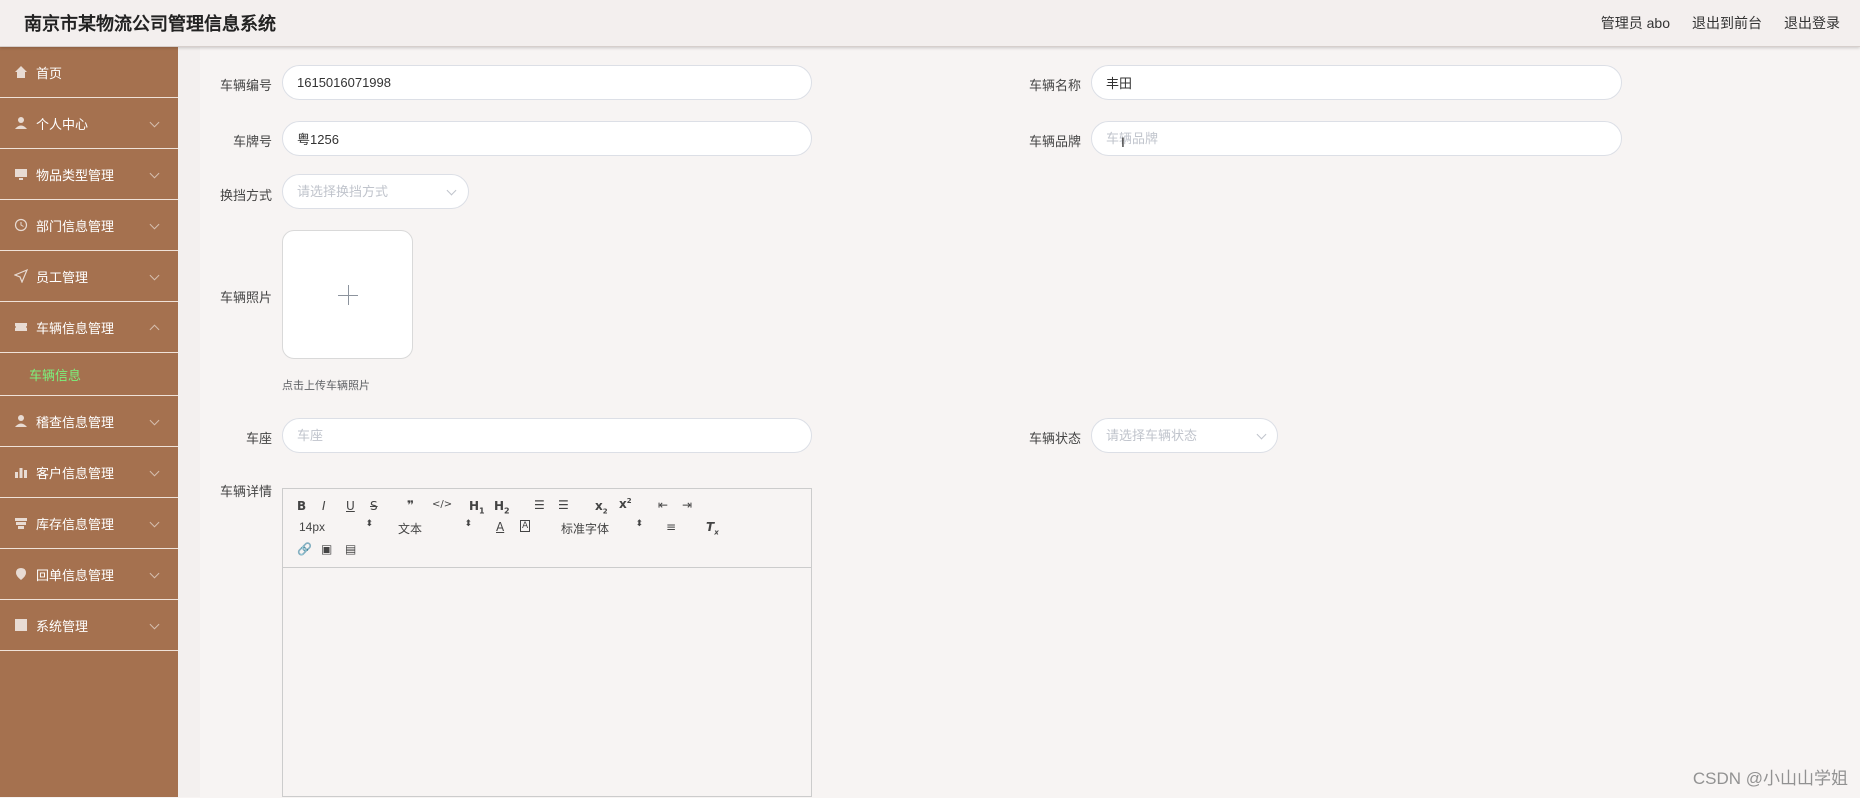 The width and height of the screenshot is (1860, 798). I want to click on photo-label: 车辆照片, so click(232, 296).